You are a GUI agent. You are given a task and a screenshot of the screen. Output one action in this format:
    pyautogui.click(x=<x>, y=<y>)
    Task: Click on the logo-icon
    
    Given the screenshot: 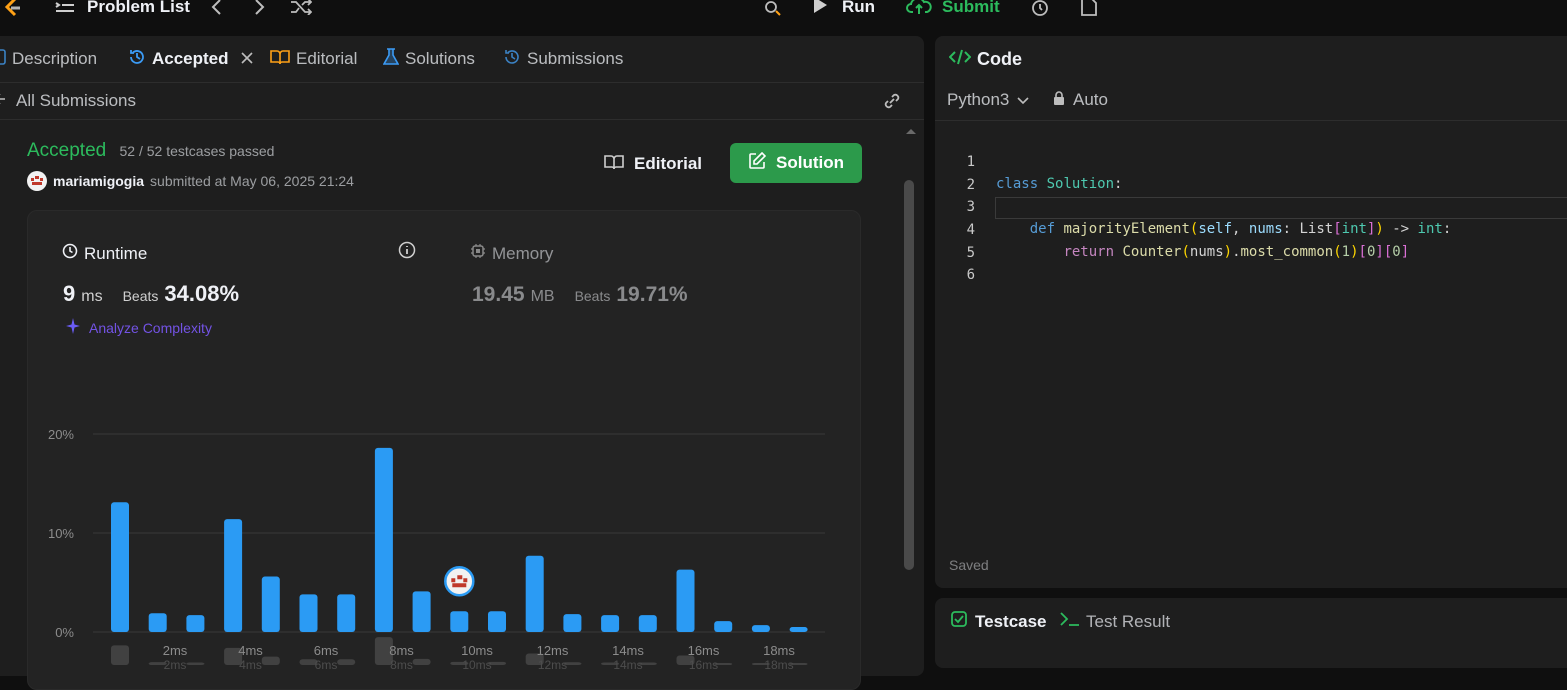 What is the action you would take?
    pyautogui.click(x=12, y=9)
    